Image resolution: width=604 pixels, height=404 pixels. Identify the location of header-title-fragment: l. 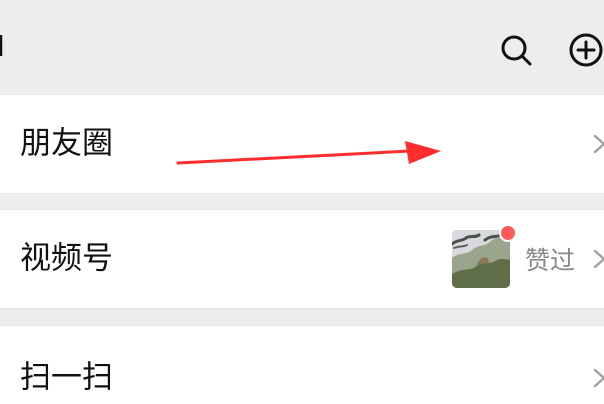
(2, 47).